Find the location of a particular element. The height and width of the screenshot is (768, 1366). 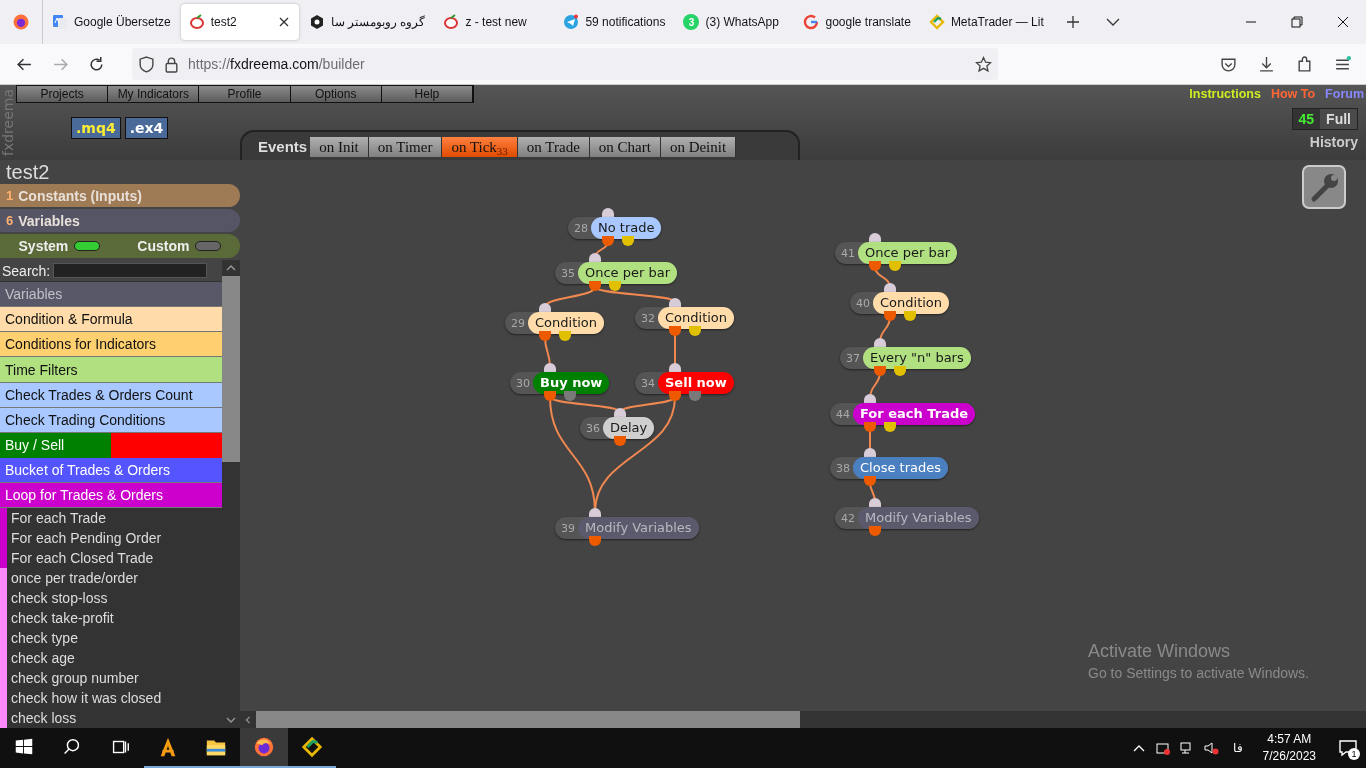

browser-tab: MetaTrader — Lit is located at coordinates (986, 22).